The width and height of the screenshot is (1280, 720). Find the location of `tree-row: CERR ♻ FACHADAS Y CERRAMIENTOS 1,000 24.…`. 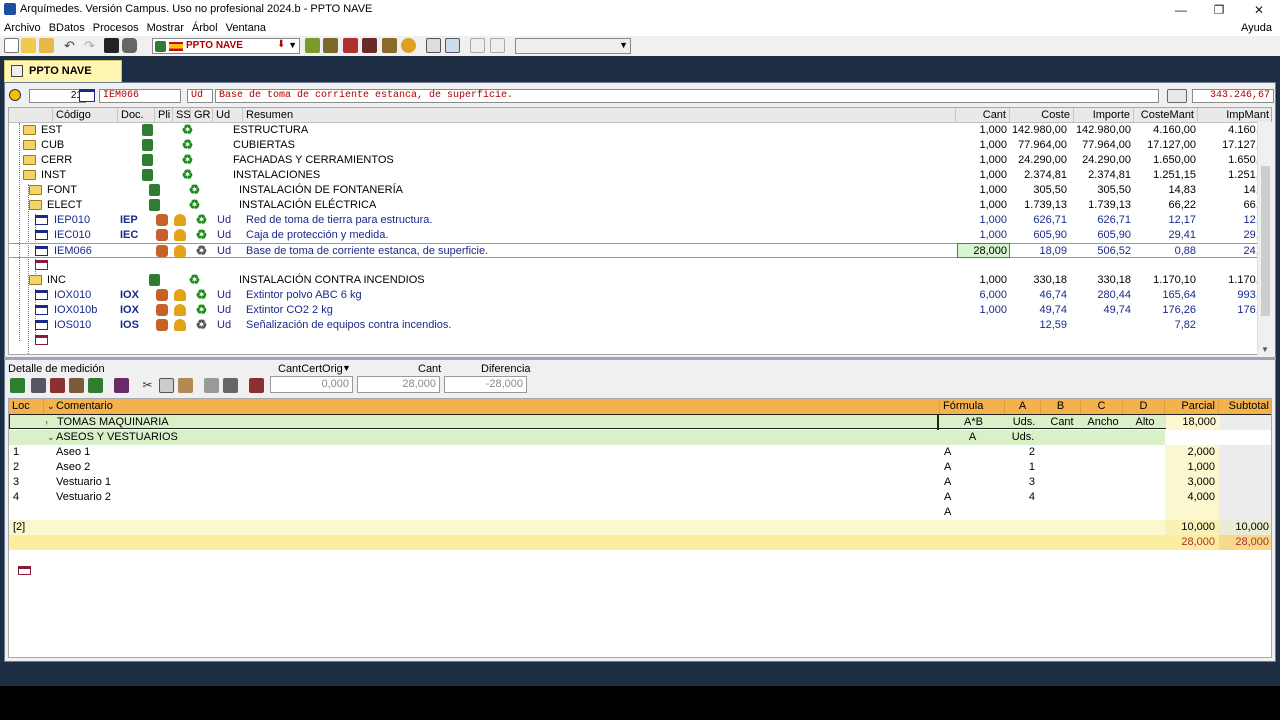

tree-row: CERR ♻ FACHADAS Y CERRAMIENTOS 1,000 24.… is located at coordinates (640, 160).